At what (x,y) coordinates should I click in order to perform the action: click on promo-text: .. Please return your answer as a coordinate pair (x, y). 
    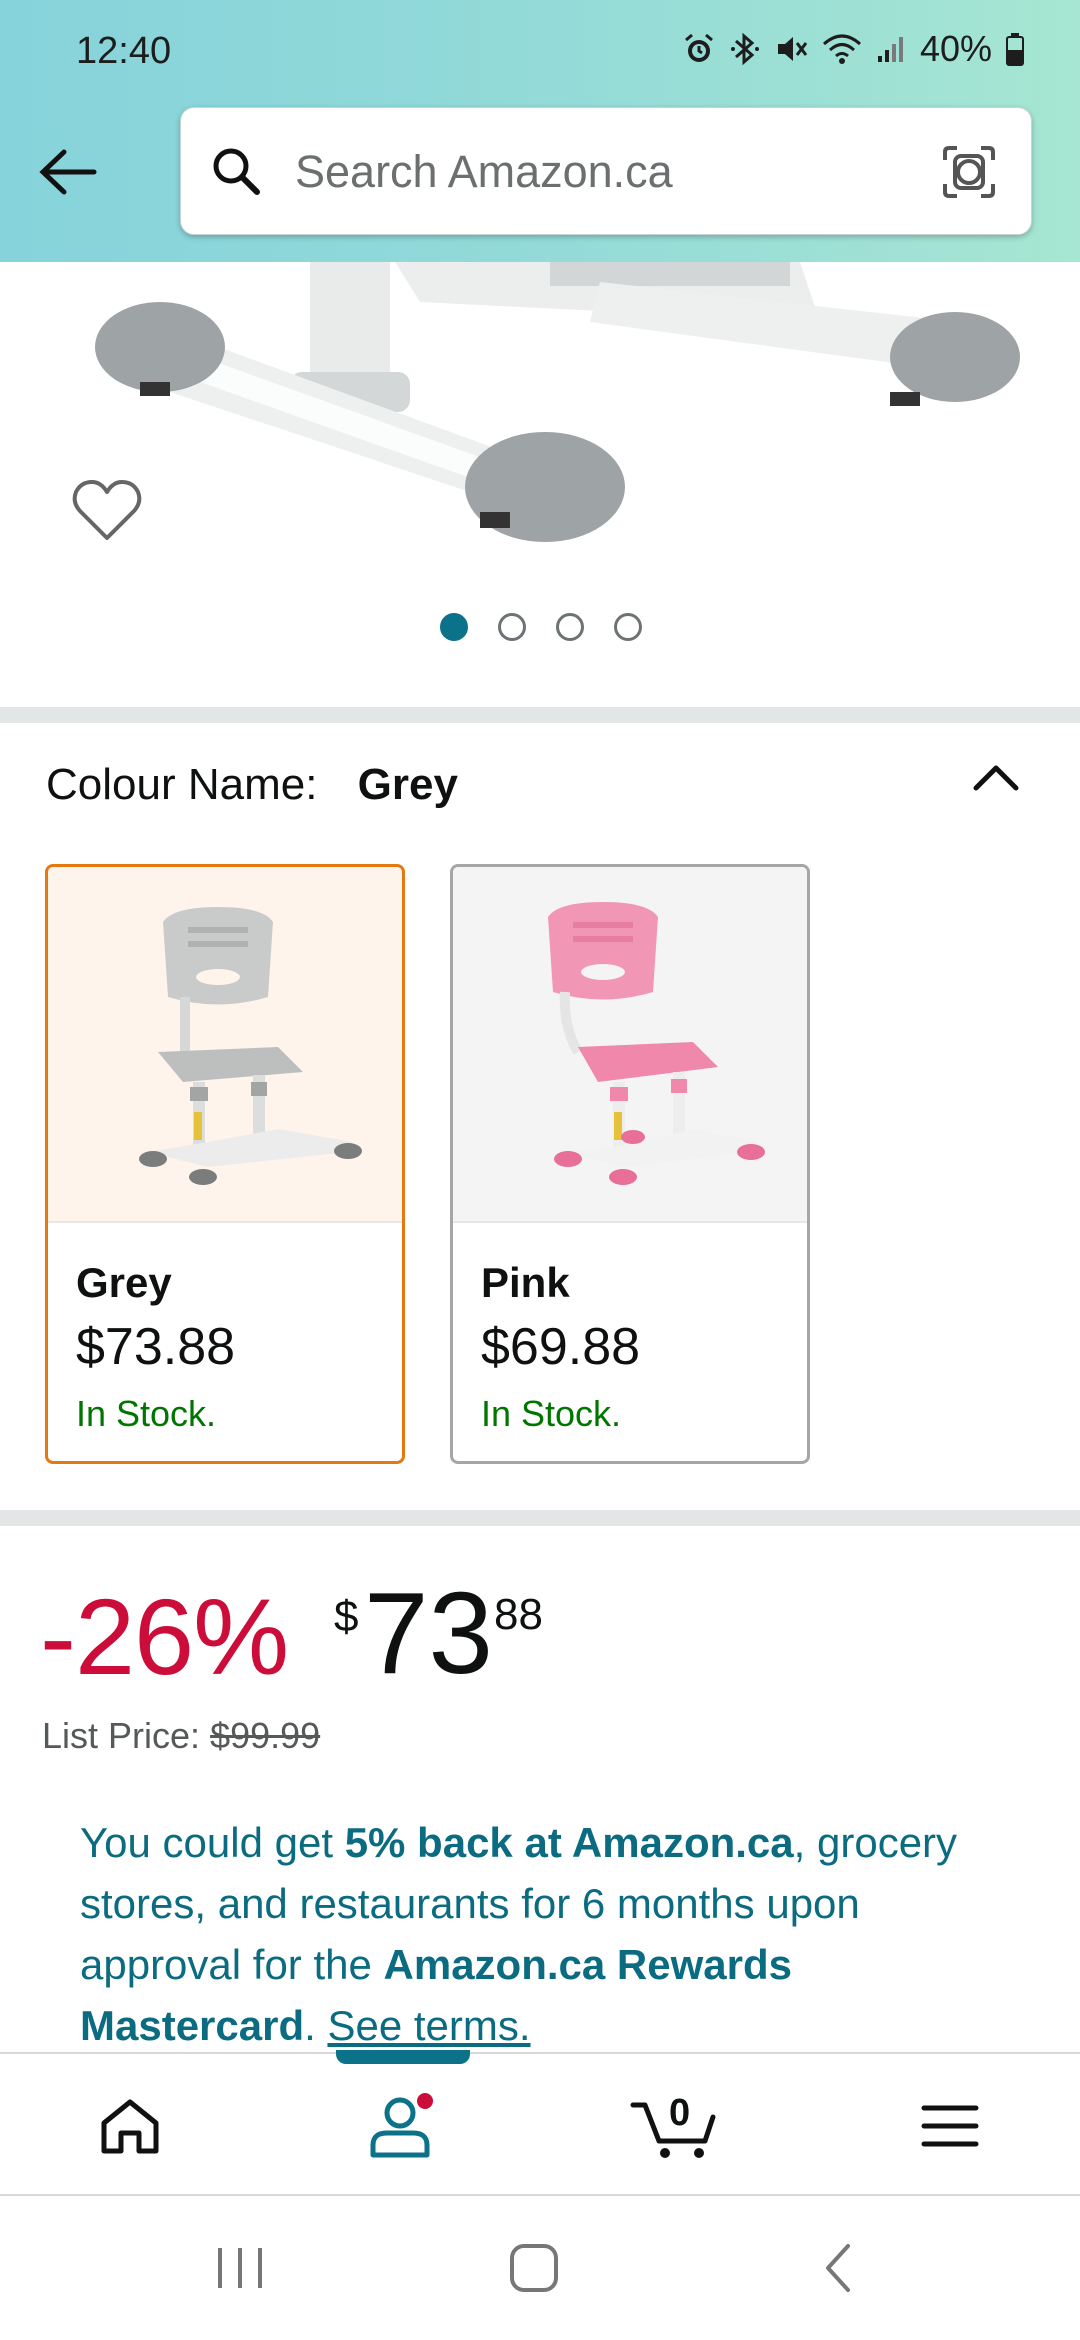
    Looking at the image, I should click on (316, 2025).